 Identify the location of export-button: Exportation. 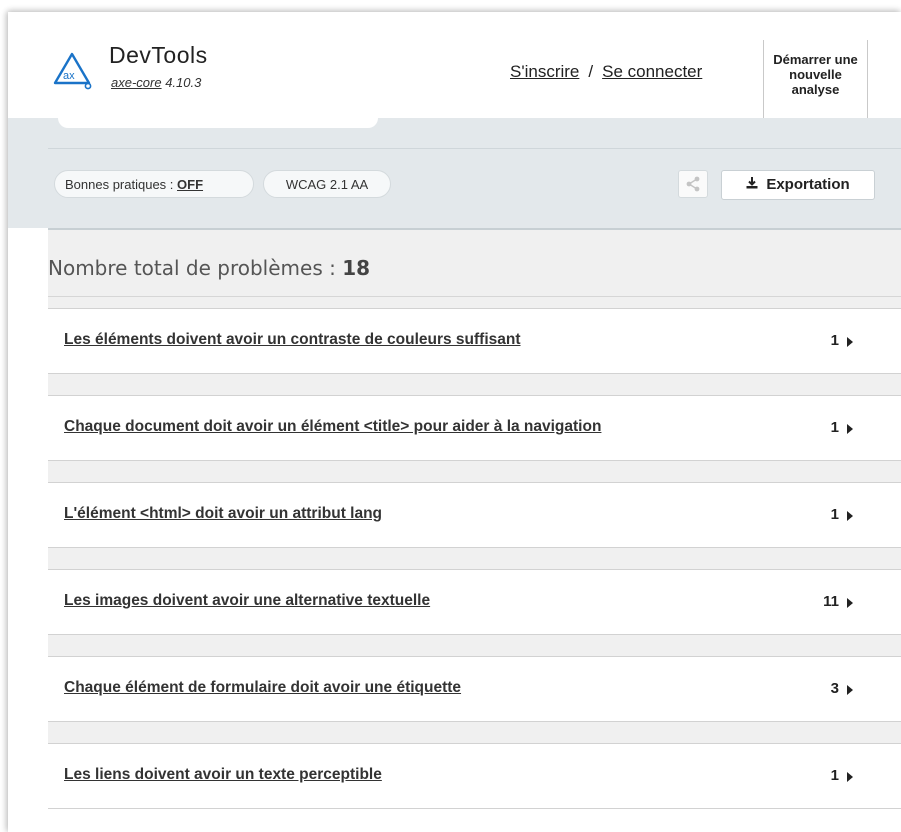
(798, 185).